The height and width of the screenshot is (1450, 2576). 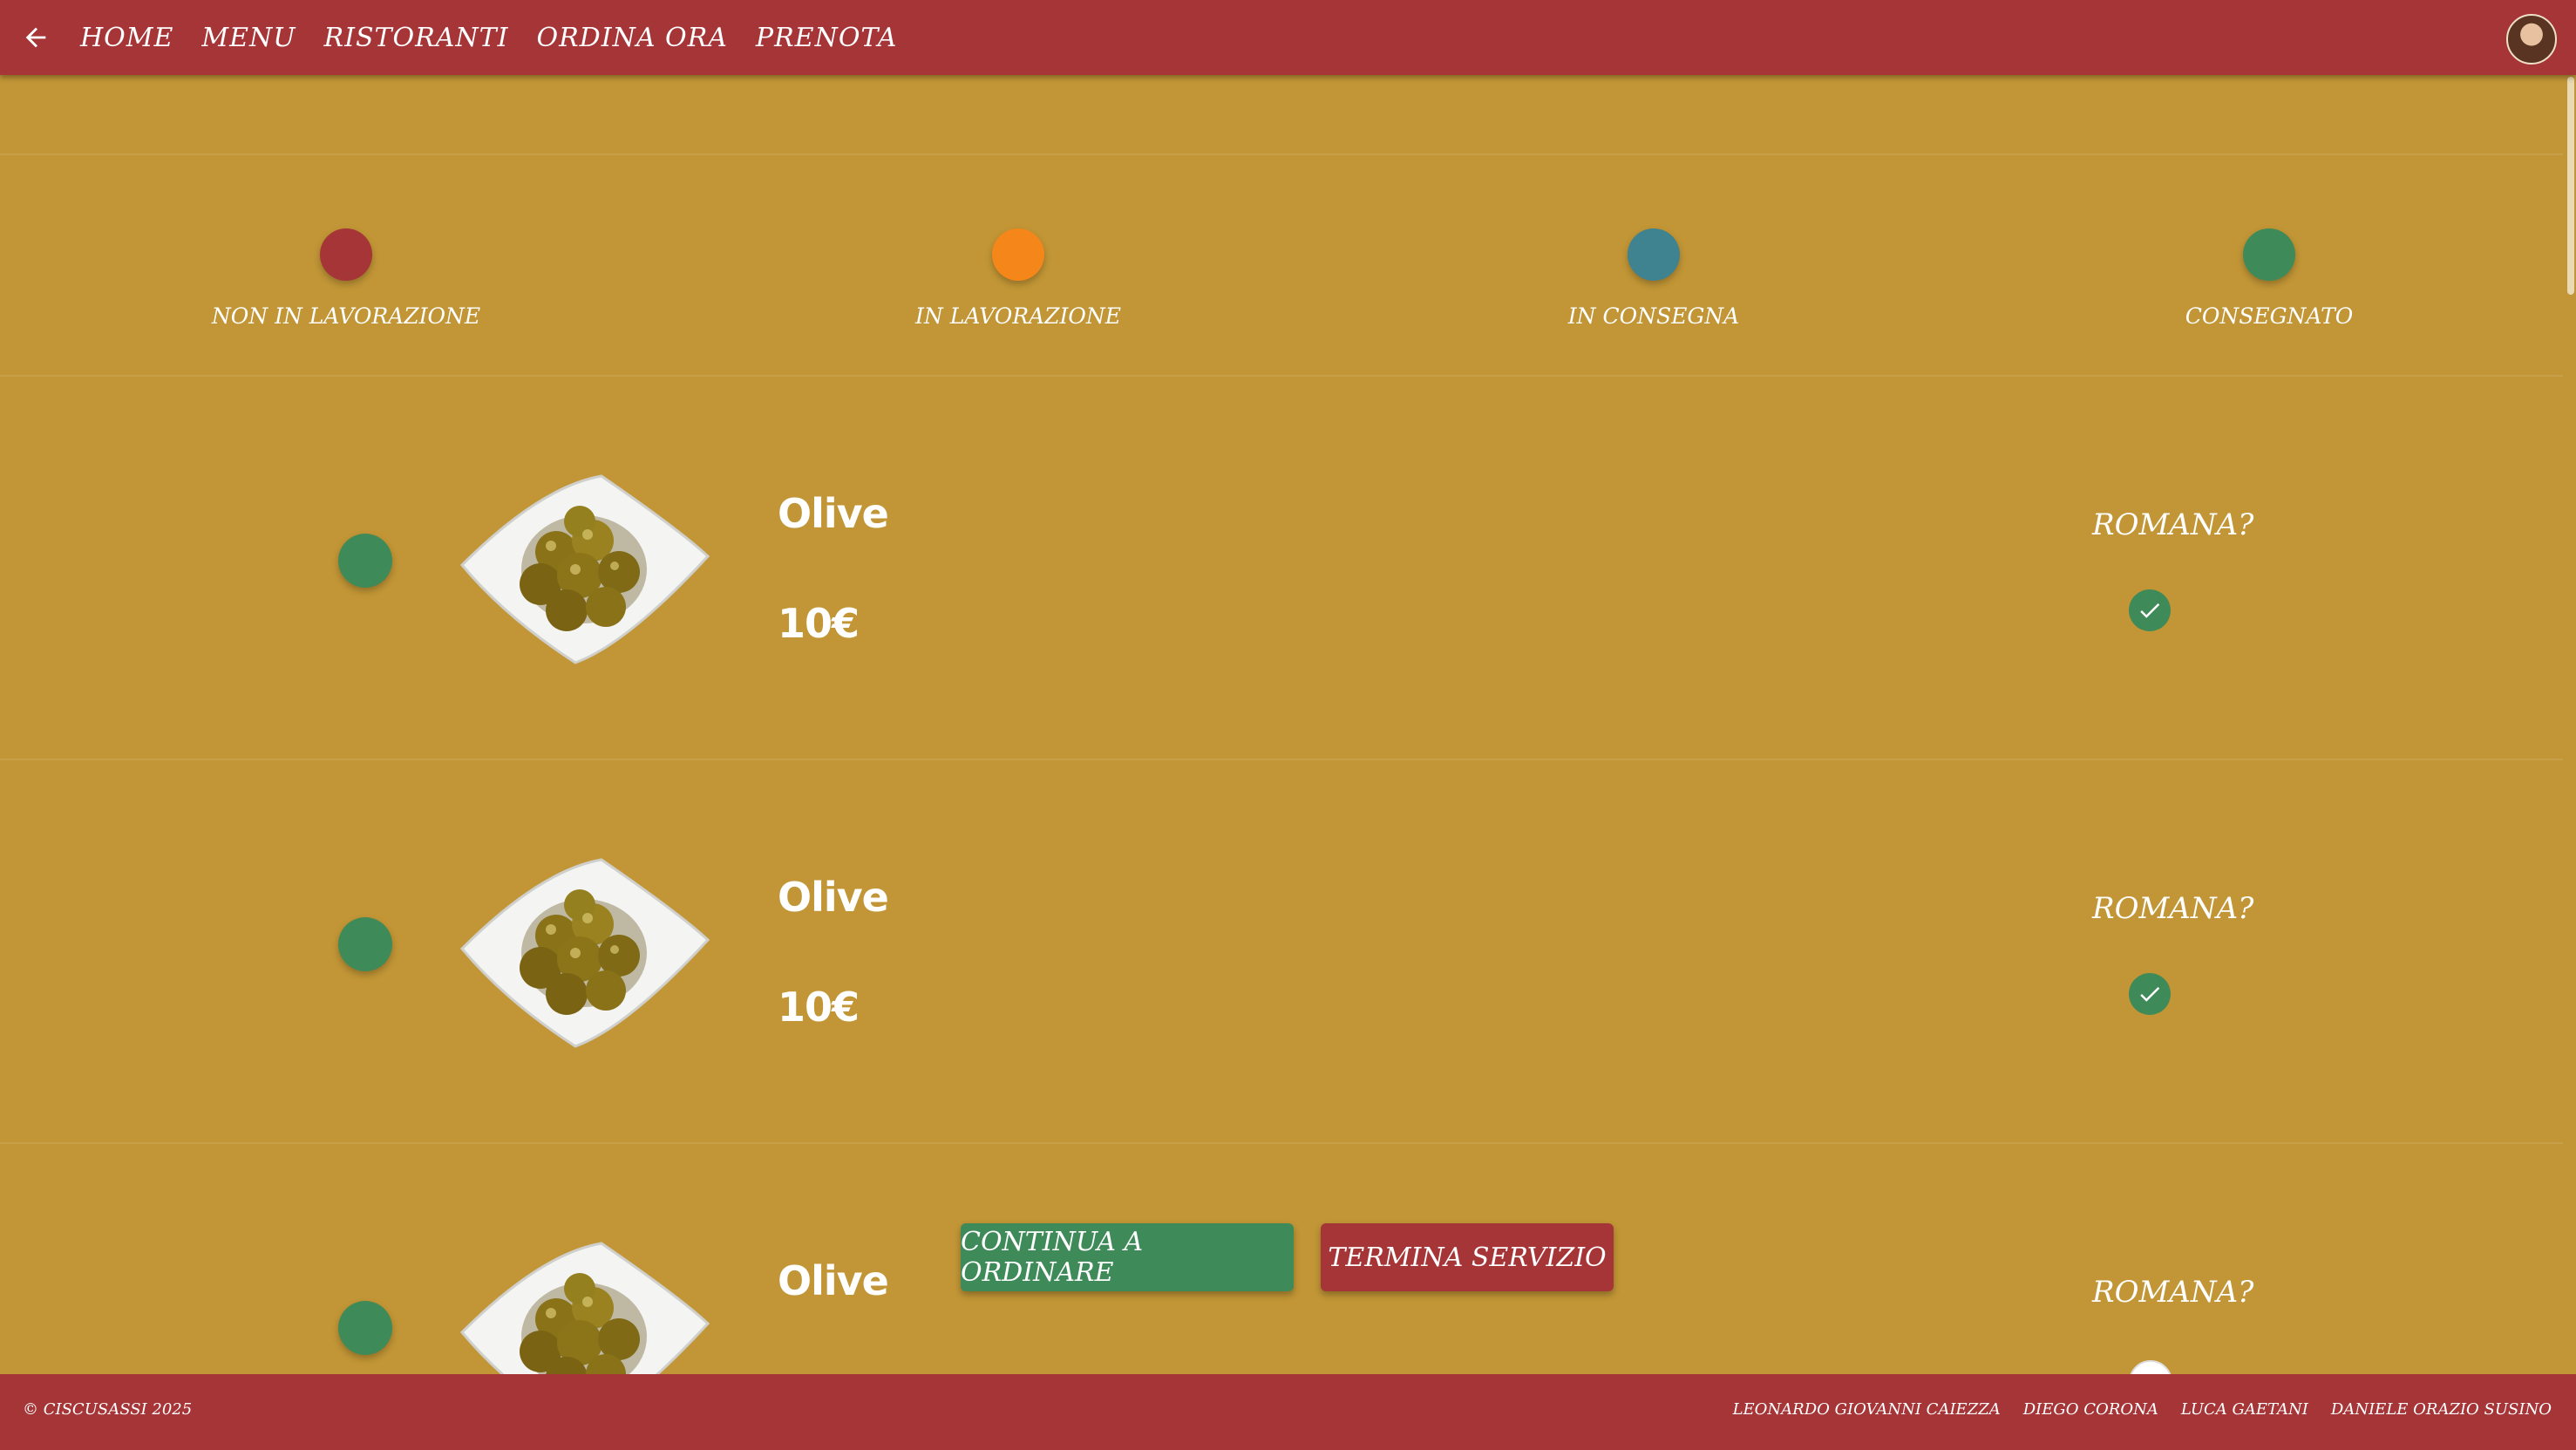 What do you see at coordinates (1281, 154) in the screenshot?
I see `divider` at bounding box center [1281, 154].